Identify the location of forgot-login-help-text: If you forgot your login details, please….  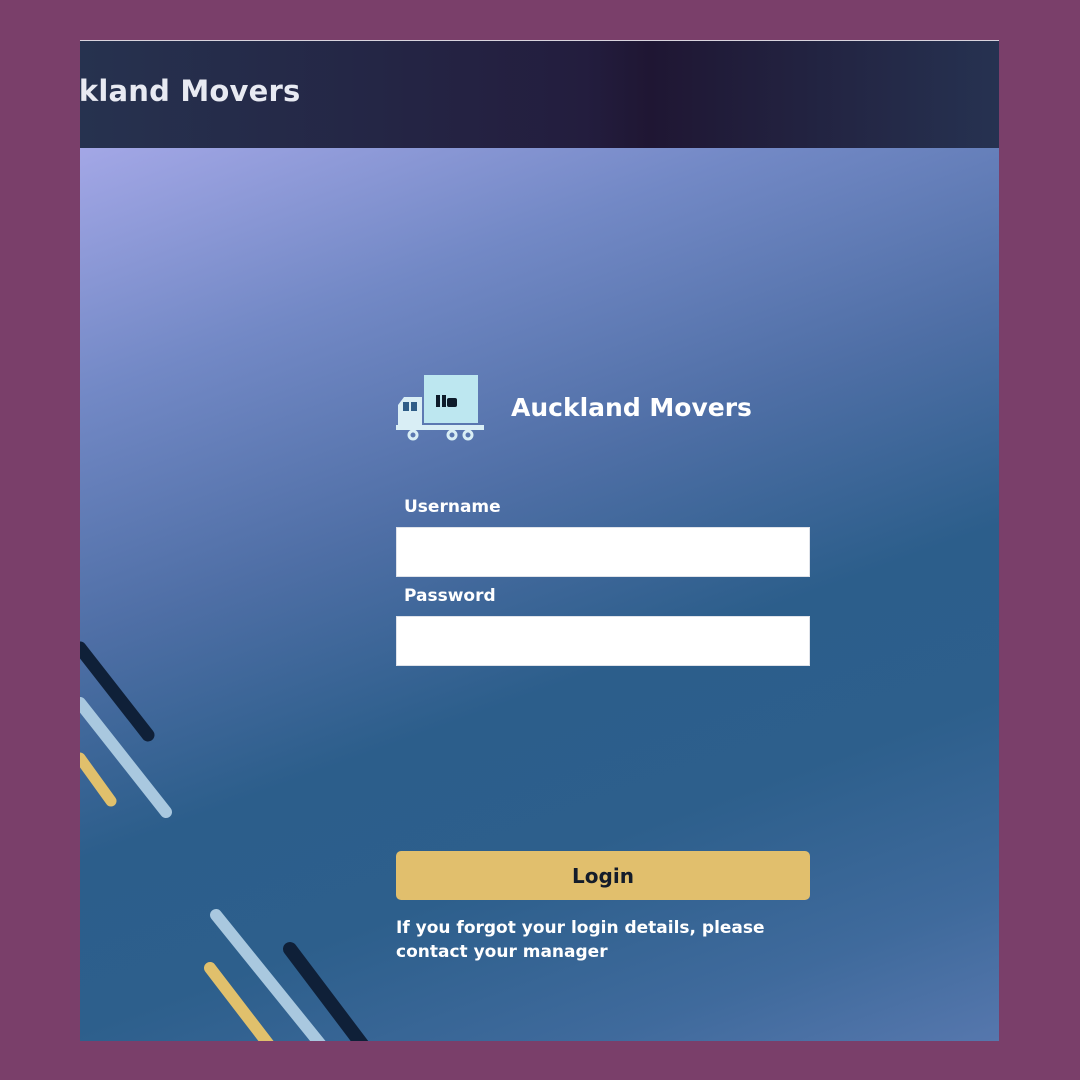
(580, 940).